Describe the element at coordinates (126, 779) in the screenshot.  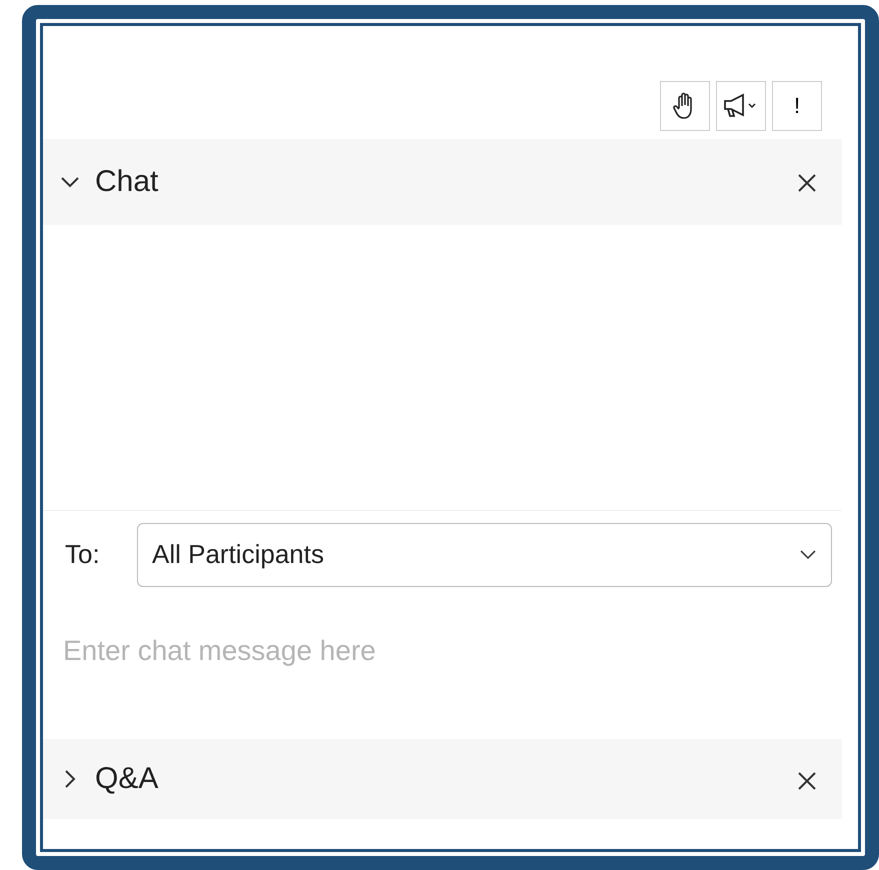
I see `section-title: Q&A` at that location.